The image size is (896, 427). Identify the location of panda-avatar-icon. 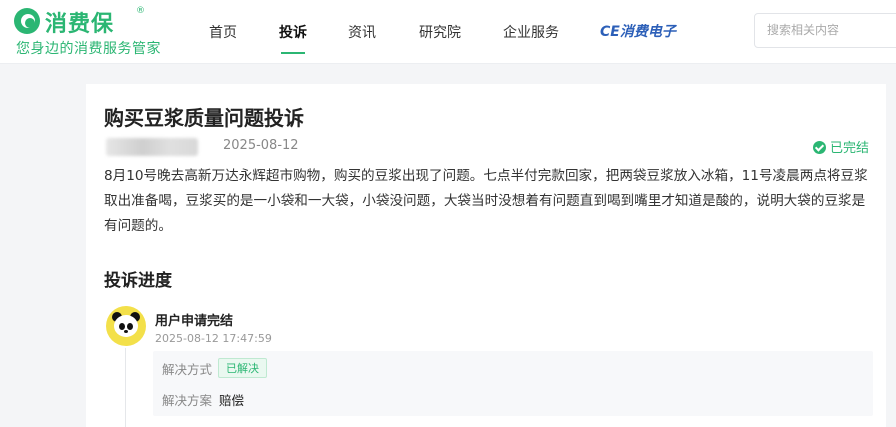
(126, 326).